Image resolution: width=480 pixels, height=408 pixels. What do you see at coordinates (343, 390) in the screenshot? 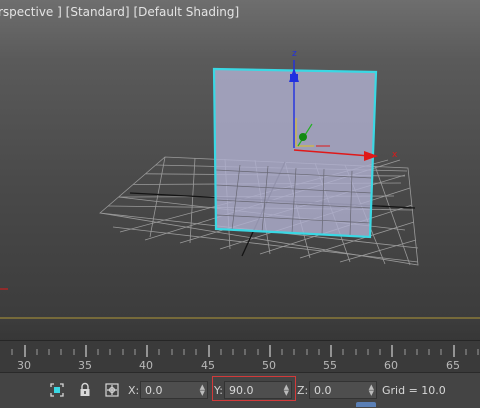
I see `z-coordinate-field: 0.0 ▲ ▼` at bounding box center [343, 390].